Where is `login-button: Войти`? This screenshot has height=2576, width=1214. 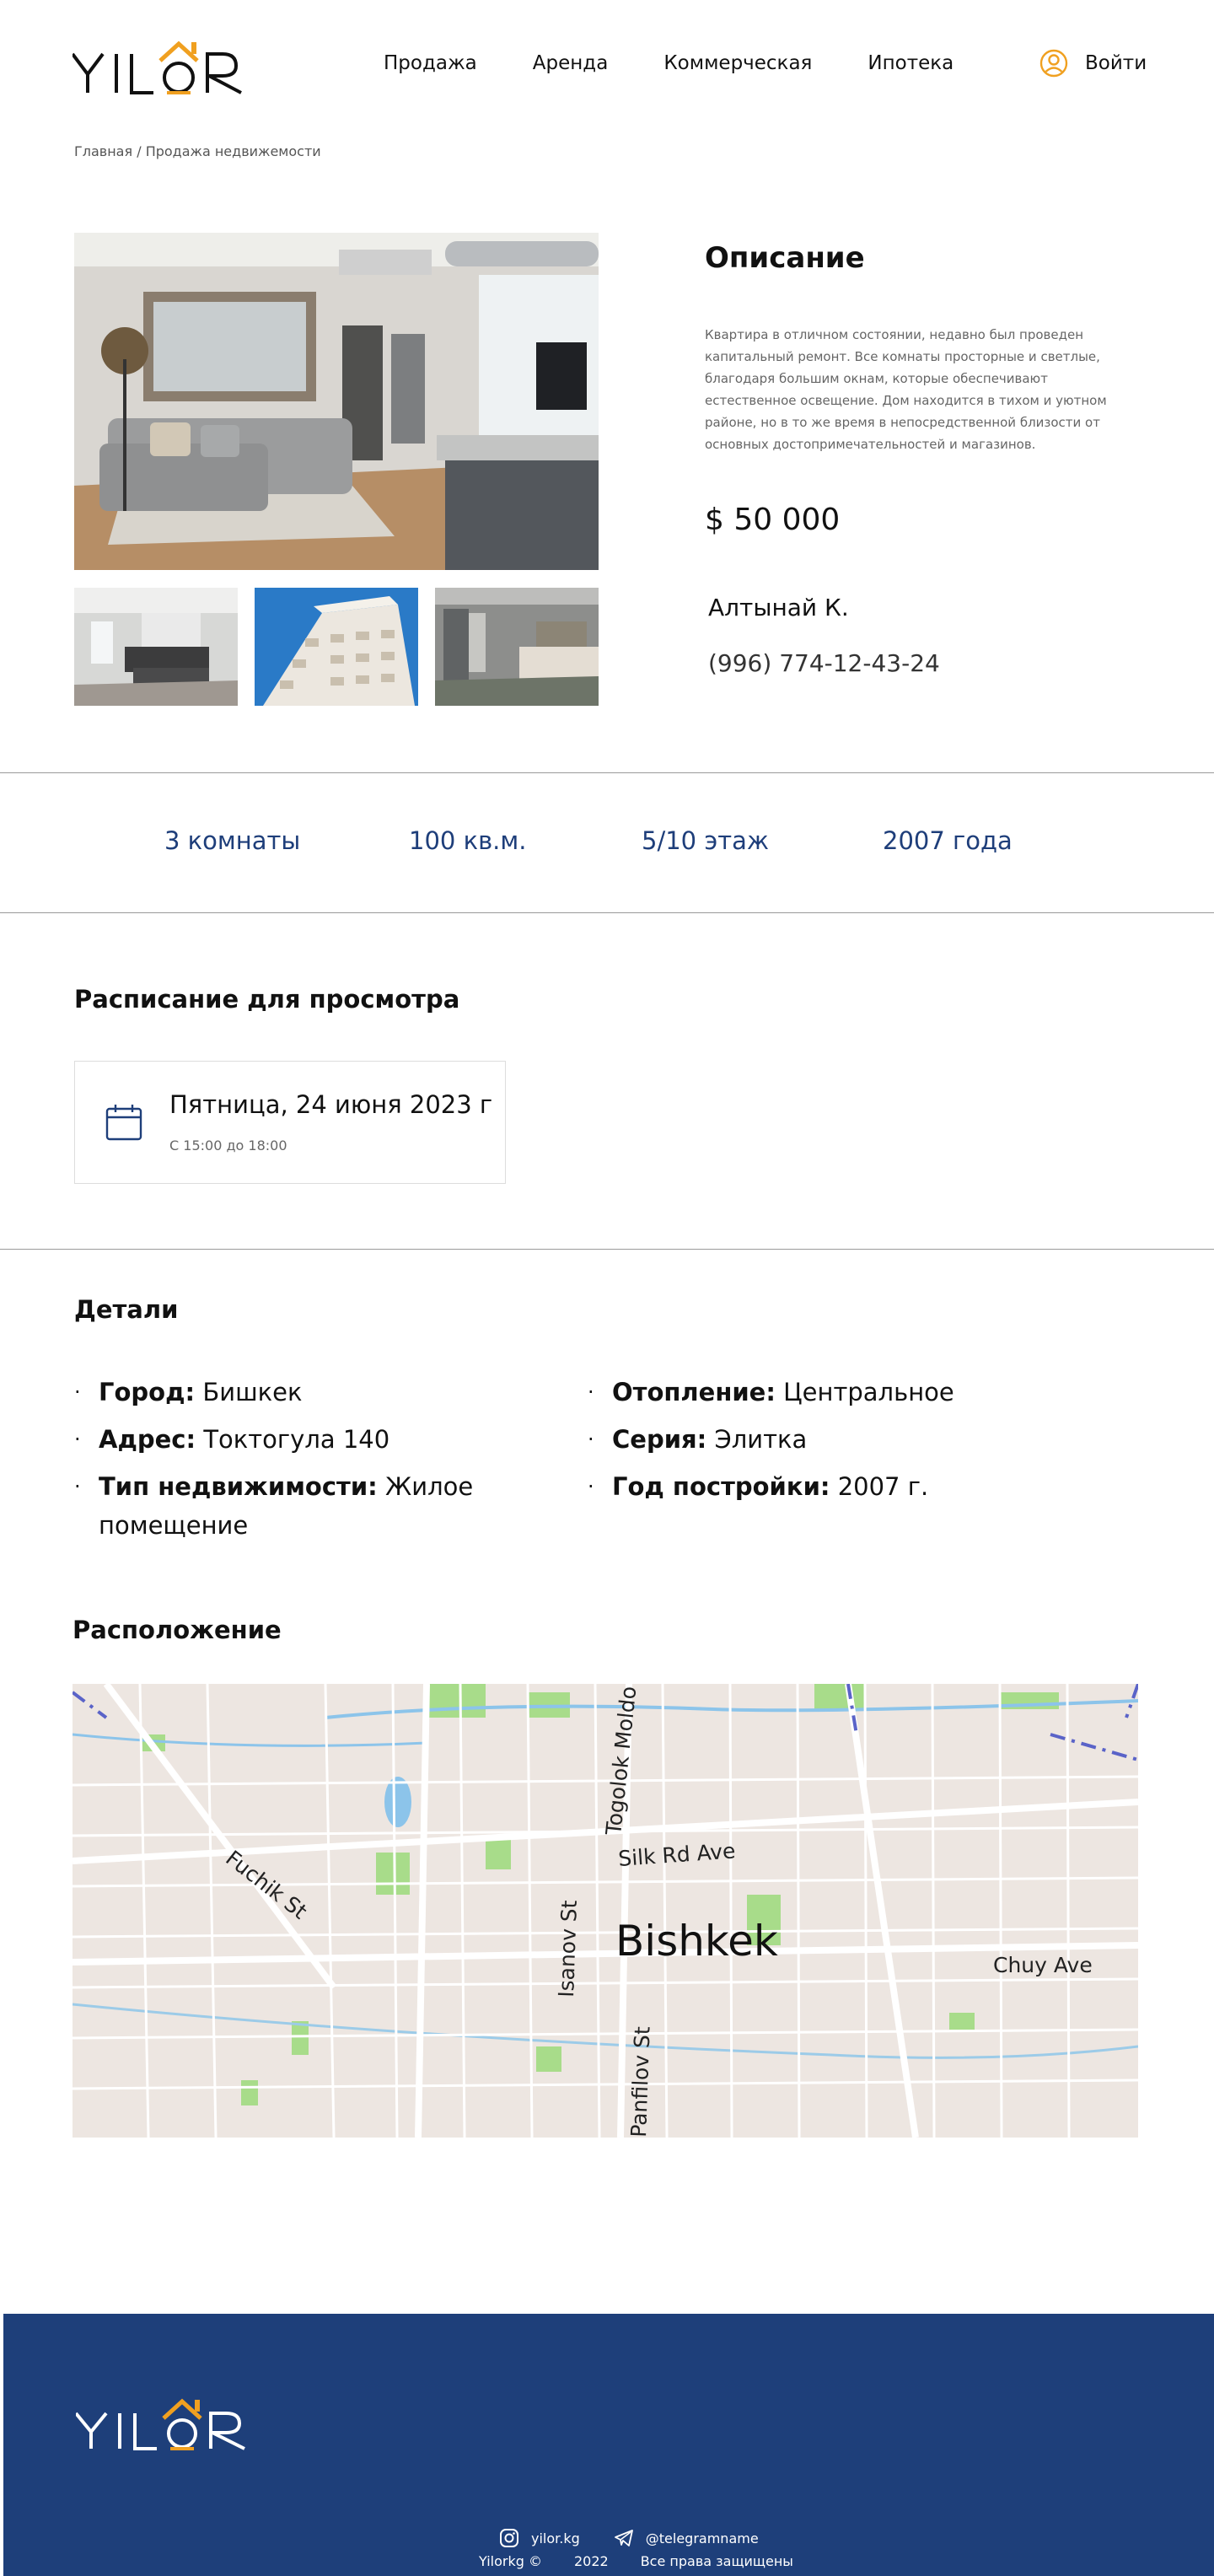 login-button: Войти is located at coordinates (1093, 63).